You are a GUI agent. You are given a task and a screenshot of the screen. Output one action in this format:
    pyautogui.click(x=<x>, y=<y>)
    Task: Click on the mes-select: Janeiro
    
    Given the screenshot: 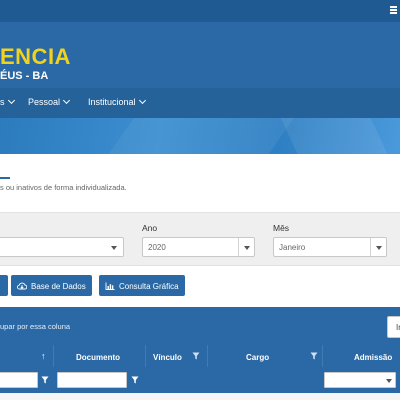 What is the action you would take?
    pyautogui.click(x=330, y=247)
    